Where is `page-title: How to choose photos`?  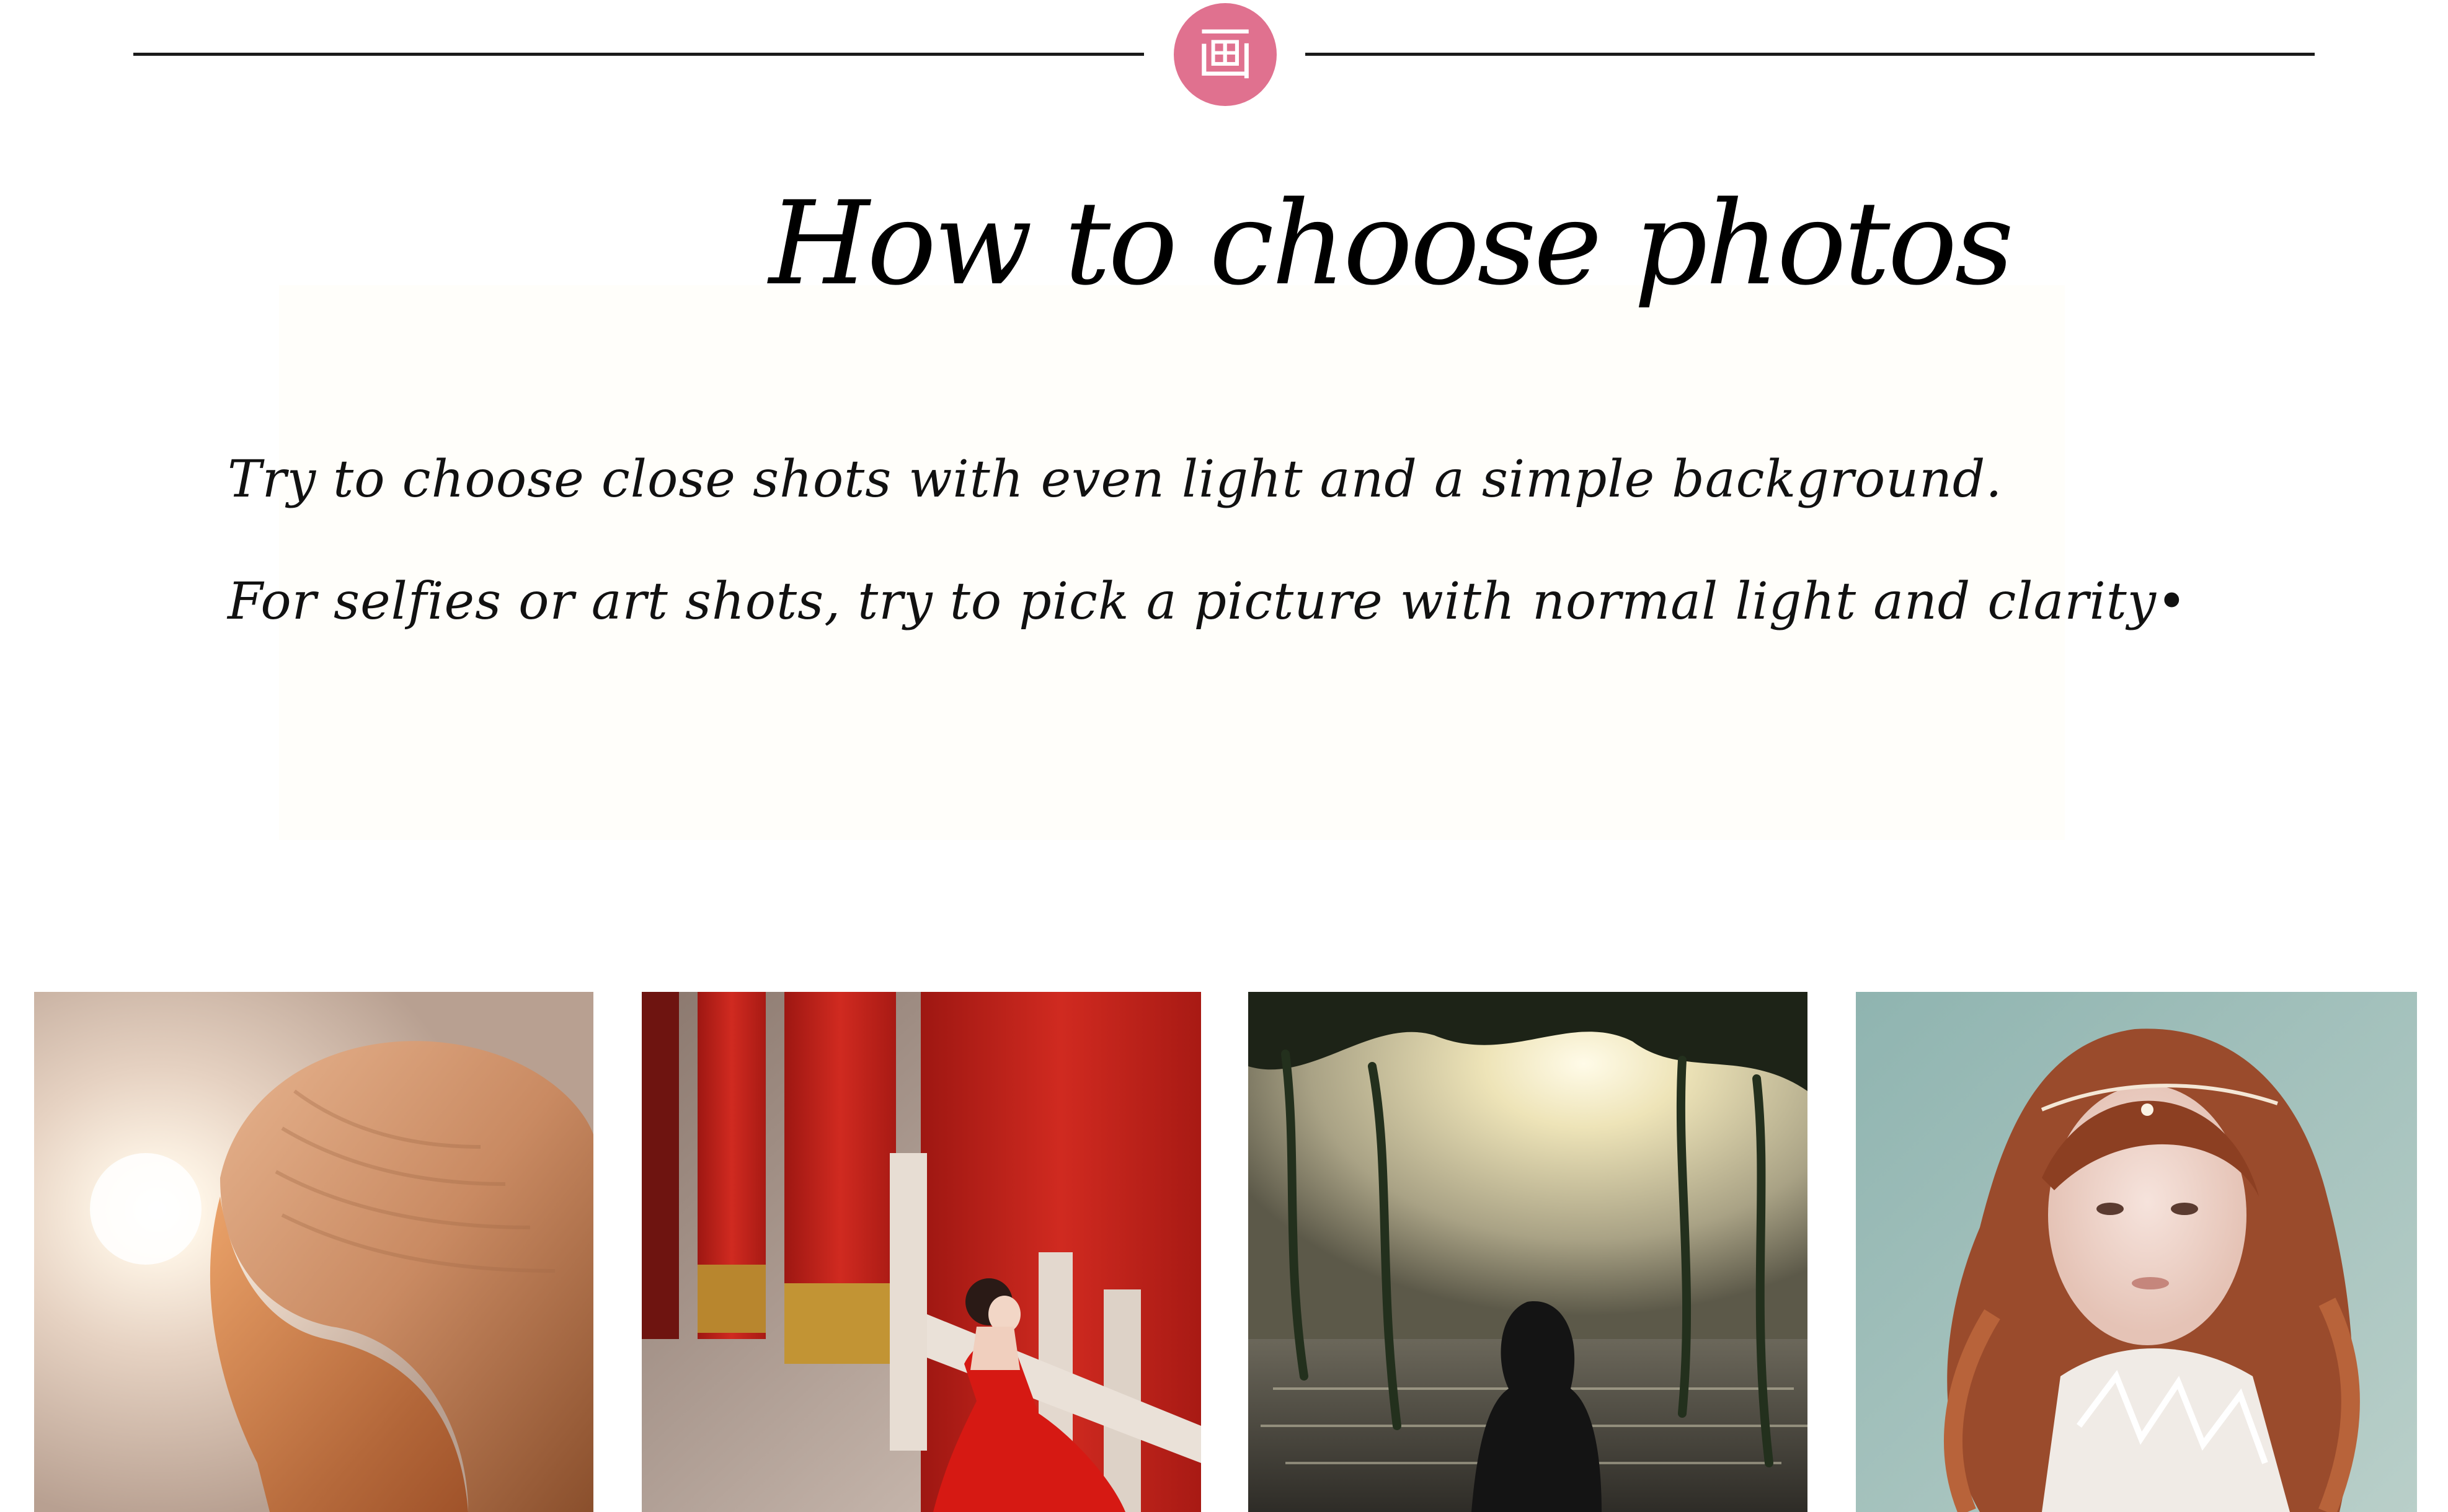 page-title: How to choose photos is located at coordinates (1391, 244).